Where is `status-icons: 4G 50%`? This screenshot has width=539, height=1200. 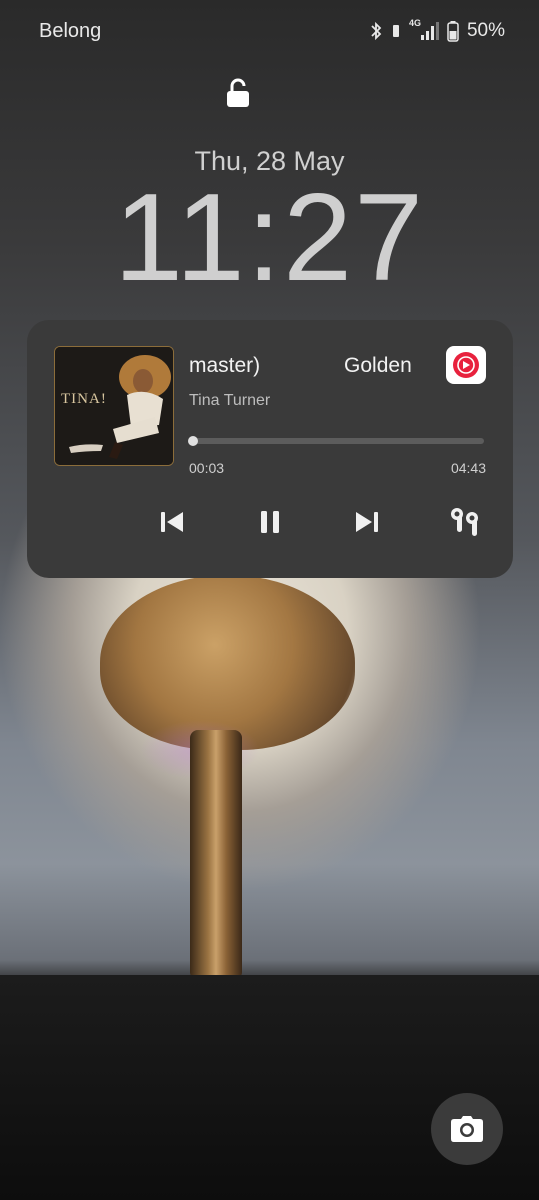
status-icons: 4G 50% is located at coordinates (437, 30).